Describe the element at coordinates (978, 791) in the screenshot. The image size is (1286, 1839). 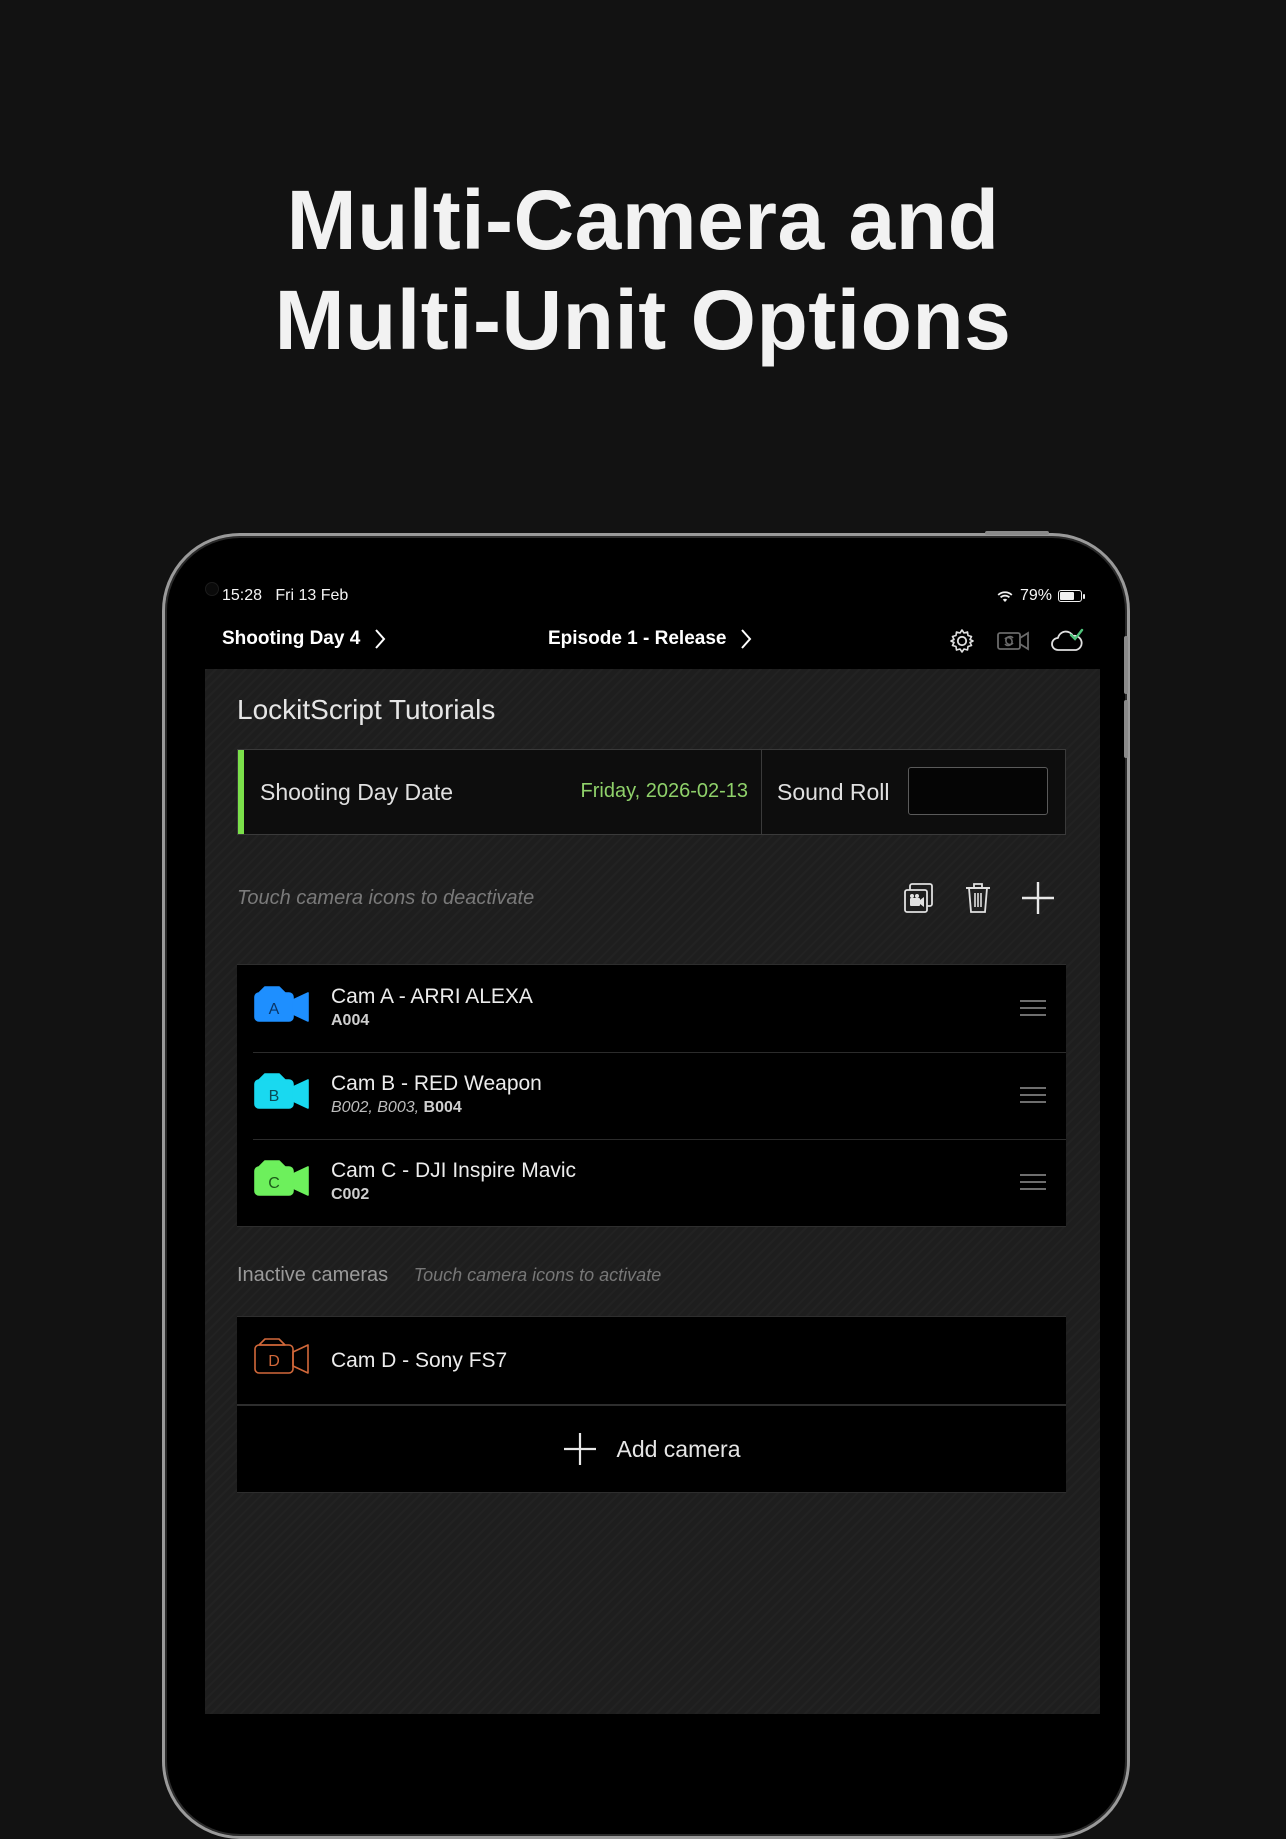
I see `sound-roll-input` at that location.